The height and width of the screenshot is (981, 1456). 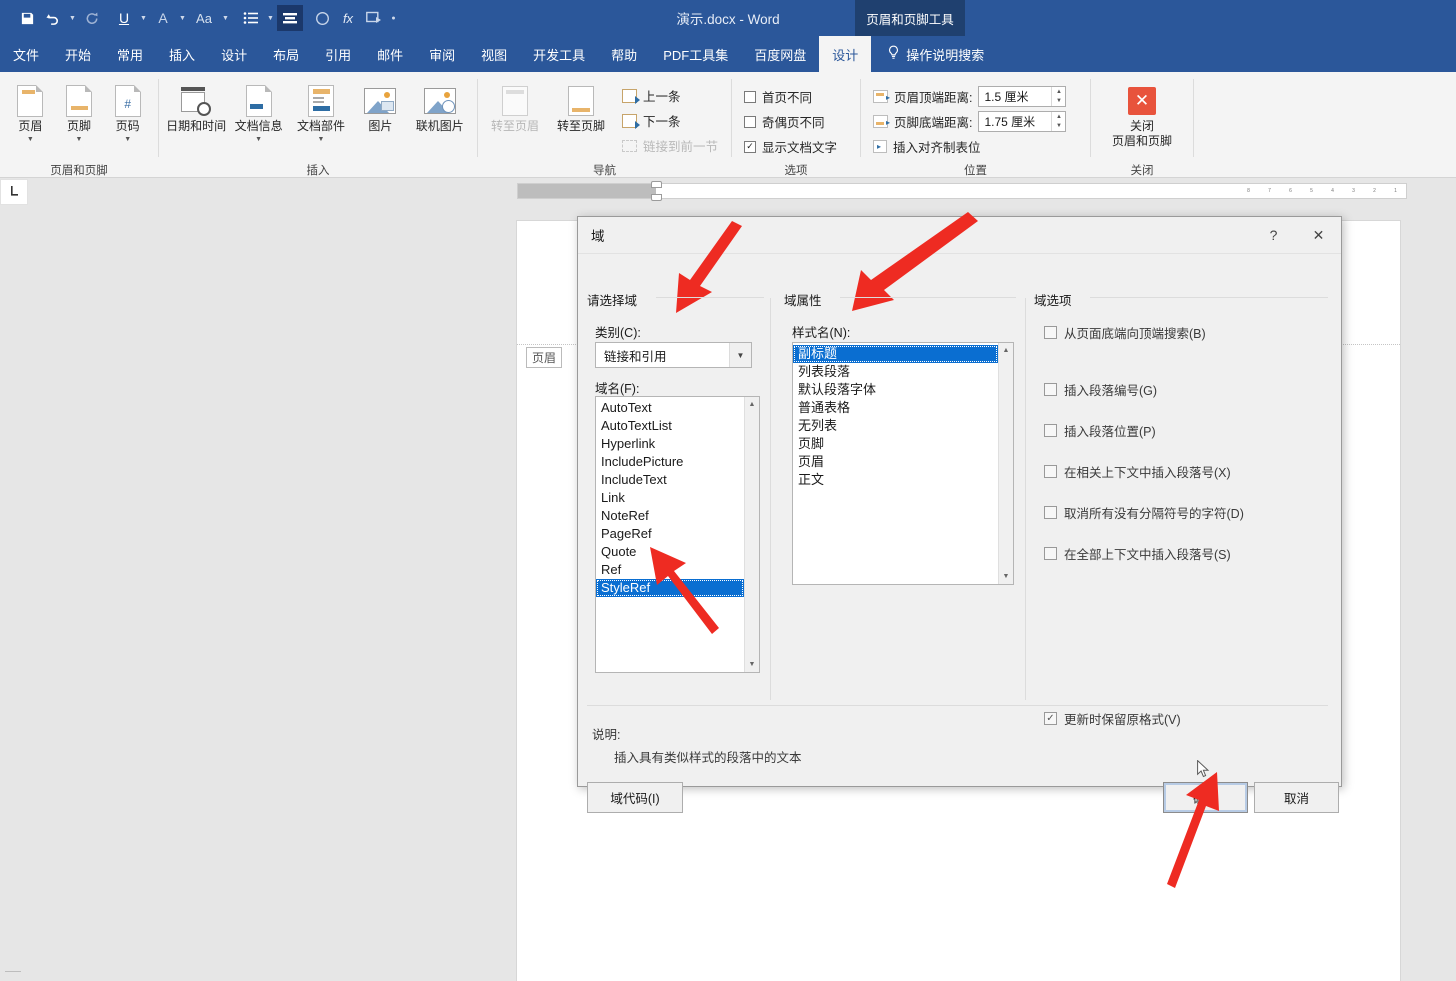 I want to click on font-color-icon: A, so click(x=163, y=18).